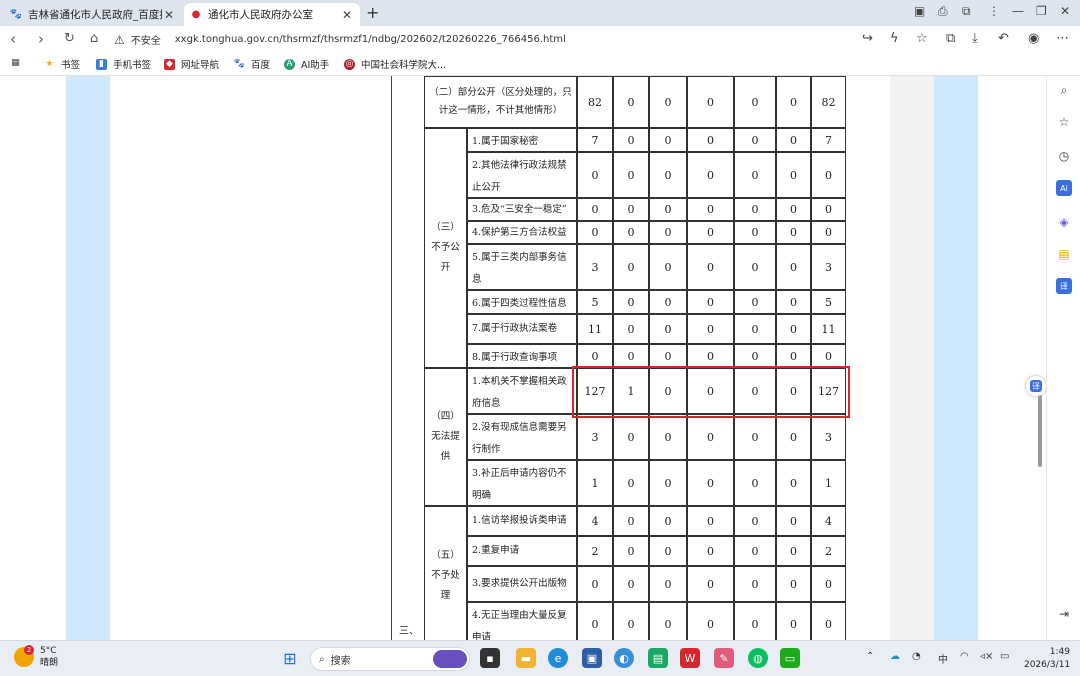  I want to click on row-subcategory: 8.属于行政查询事项, so click(522, 356).